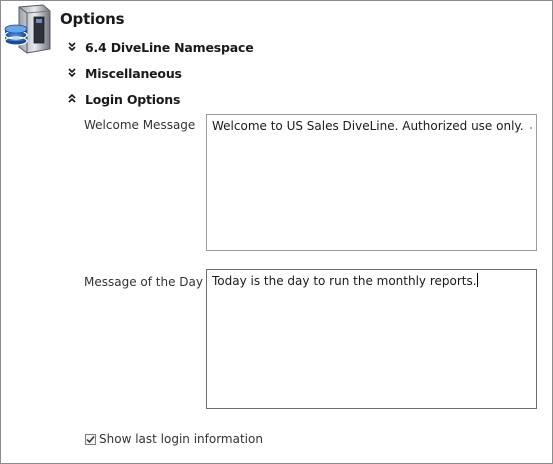  What do you see at coordinates (27, 29) in the screenshot?
I see `database-server-icon` at bounding box center [27, 29].